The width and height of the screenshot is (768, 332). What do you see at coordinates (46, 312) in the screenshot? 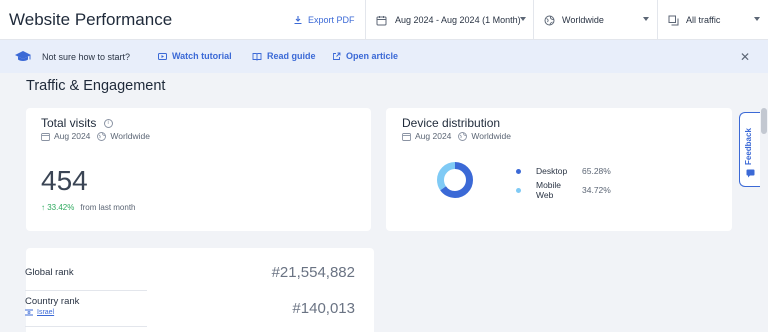
I see `country-name: Israel` at bounding box center [46, 312].